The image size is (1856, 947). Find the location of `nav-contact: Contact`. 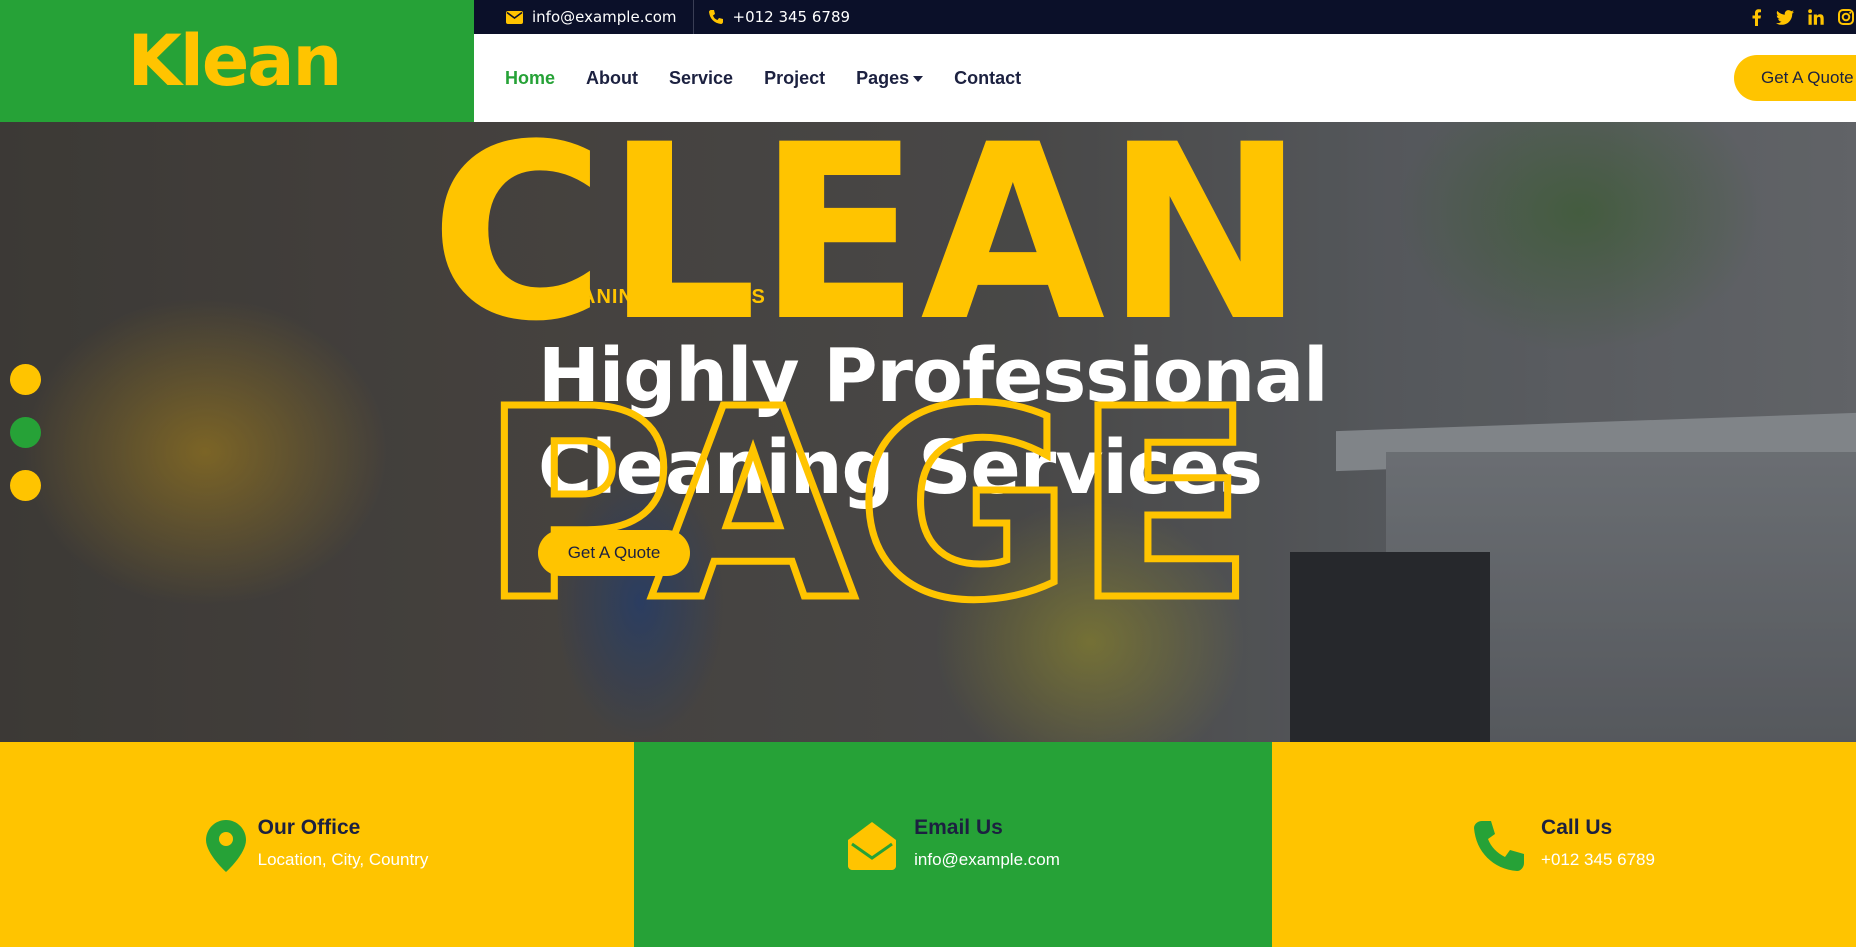

nav-contact: Contact is located at coordinates (987, 78).